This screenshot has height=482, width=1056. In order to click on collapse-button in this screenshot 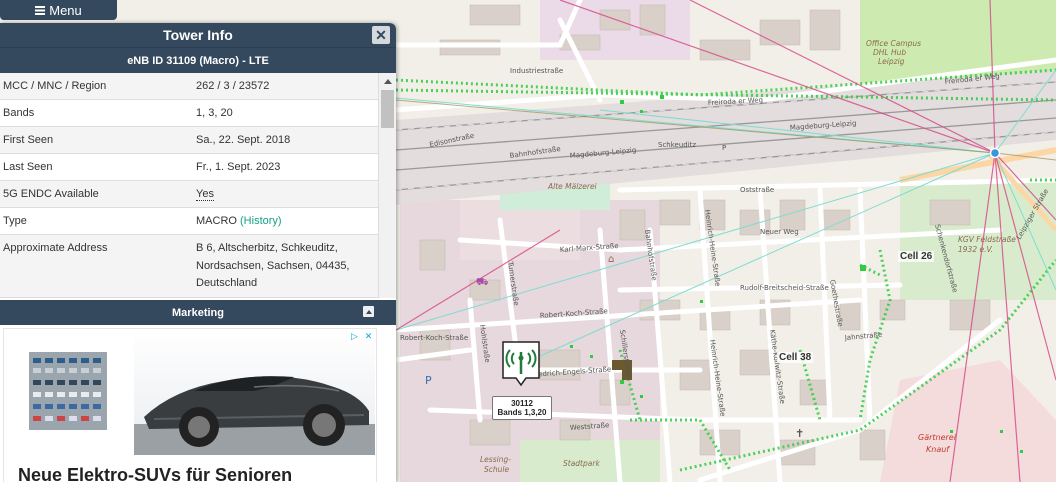, I will do `click(368, 311)`.